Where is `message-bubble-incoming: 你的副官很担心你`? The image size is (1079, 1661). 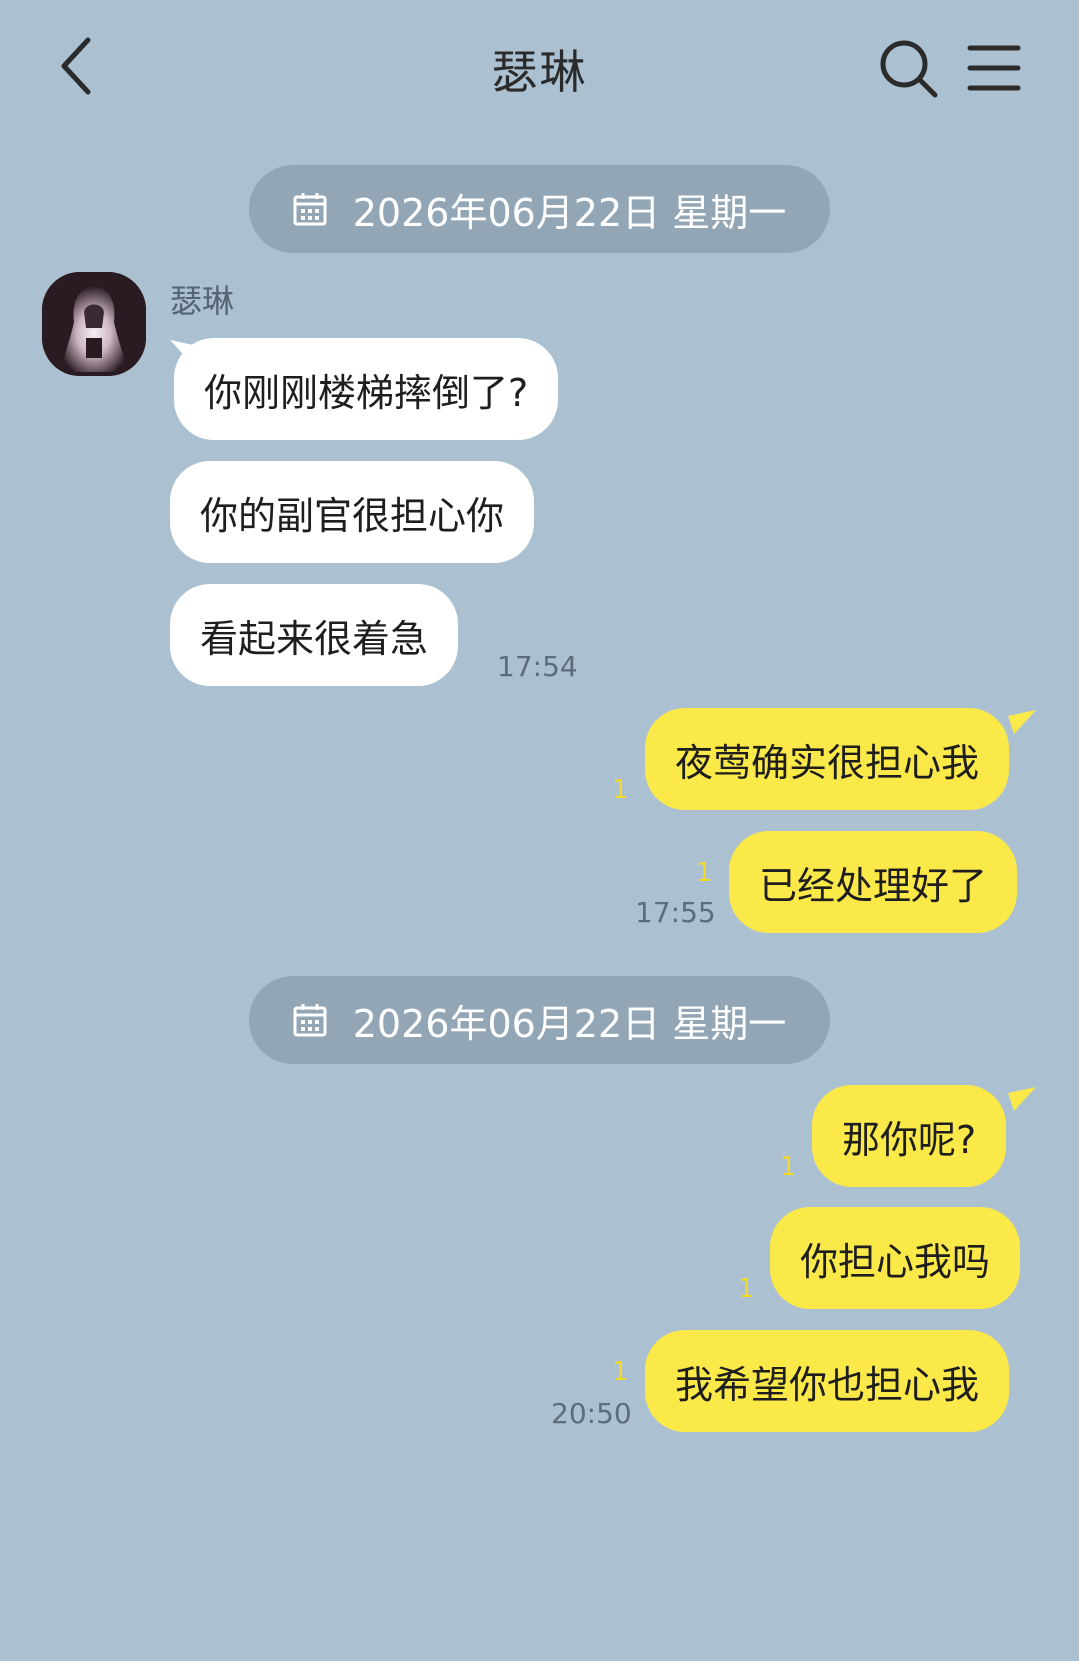
message-bubble-incoming: 你的副官很担心你 is located at coordinates (352, 512).